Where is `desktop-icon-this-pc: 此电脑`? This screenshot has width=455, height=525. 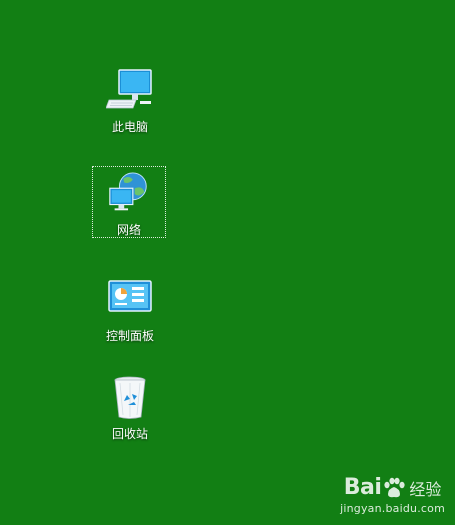 desktop-icon-this-pc: 此电脑 is located at coordinates (130, 100).